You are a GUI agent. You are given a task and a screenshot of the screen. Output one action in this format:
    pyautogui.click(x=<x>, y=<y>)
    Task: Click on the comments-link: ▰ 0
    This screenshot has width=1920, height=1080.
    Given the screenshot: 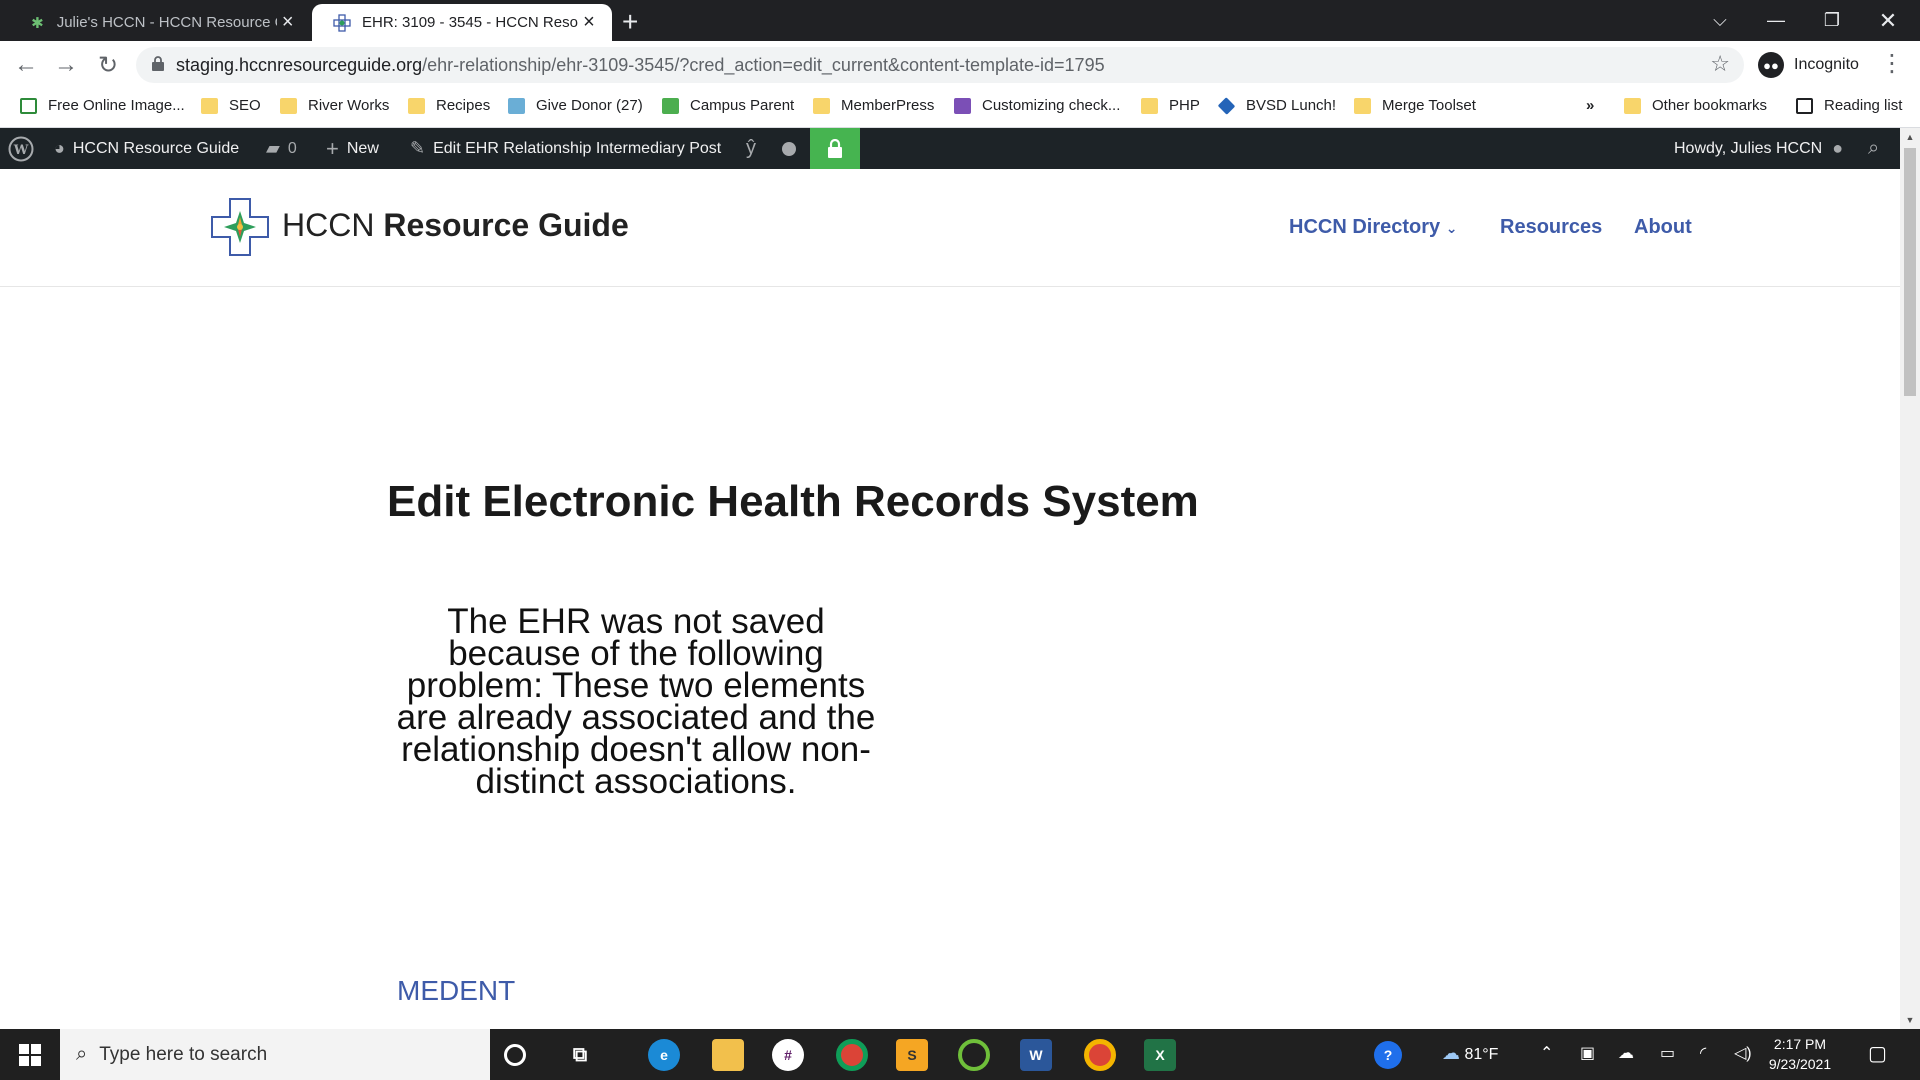 What is the action you would take?
    pyautogui.click(x=281, y=148)
    